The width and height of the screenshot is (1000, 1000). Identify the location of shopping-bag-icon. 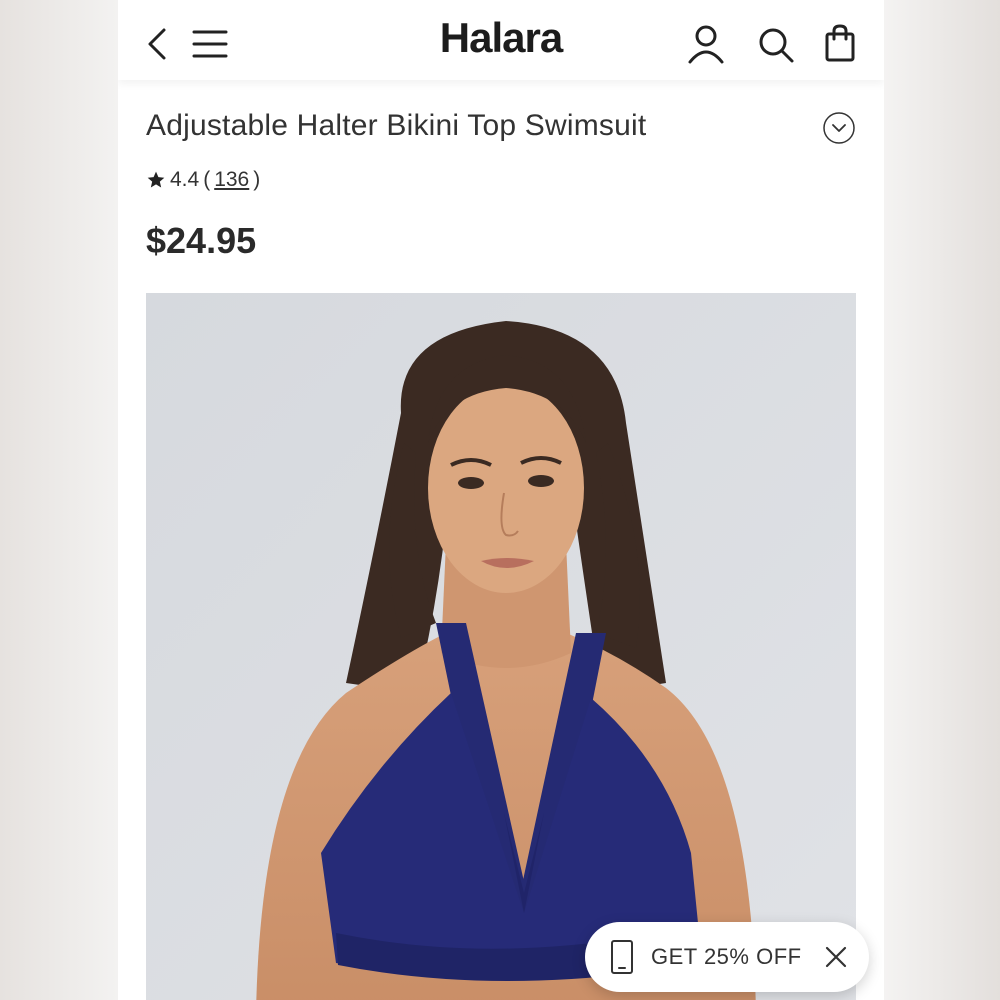
(840, 44).